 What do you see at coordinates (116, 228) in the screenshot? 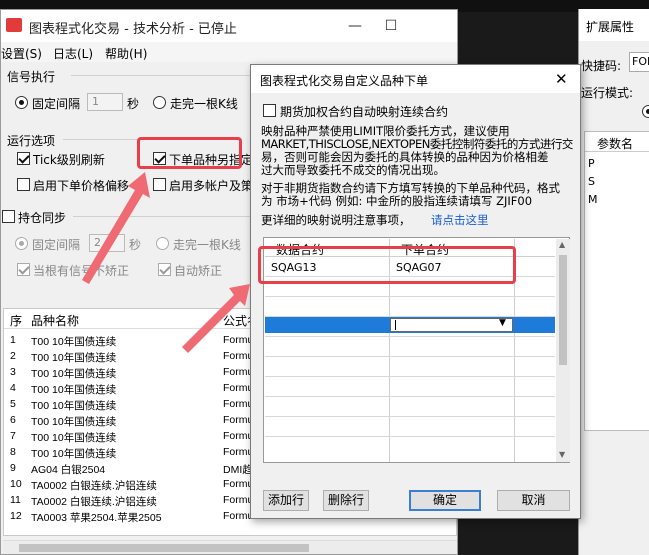
I see `arrow-to-checkbox` at bounding box center [116, 228].